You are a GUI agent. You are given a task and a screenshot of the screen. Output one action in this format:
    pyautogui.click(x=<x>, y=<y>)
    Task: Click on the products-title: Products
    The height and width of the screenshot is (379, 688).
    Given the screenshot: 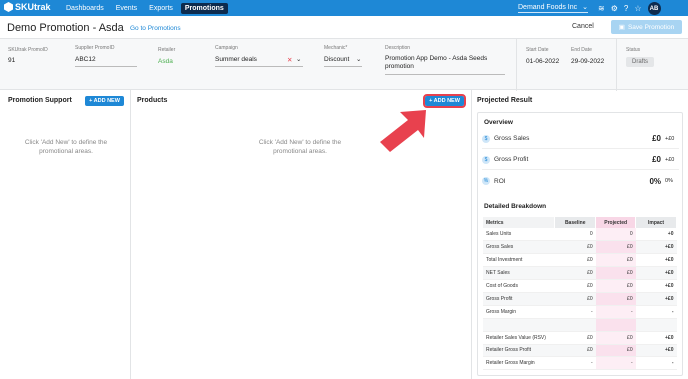 What is the action you would take?
    pyautogui.click(x=152, y=100)
    